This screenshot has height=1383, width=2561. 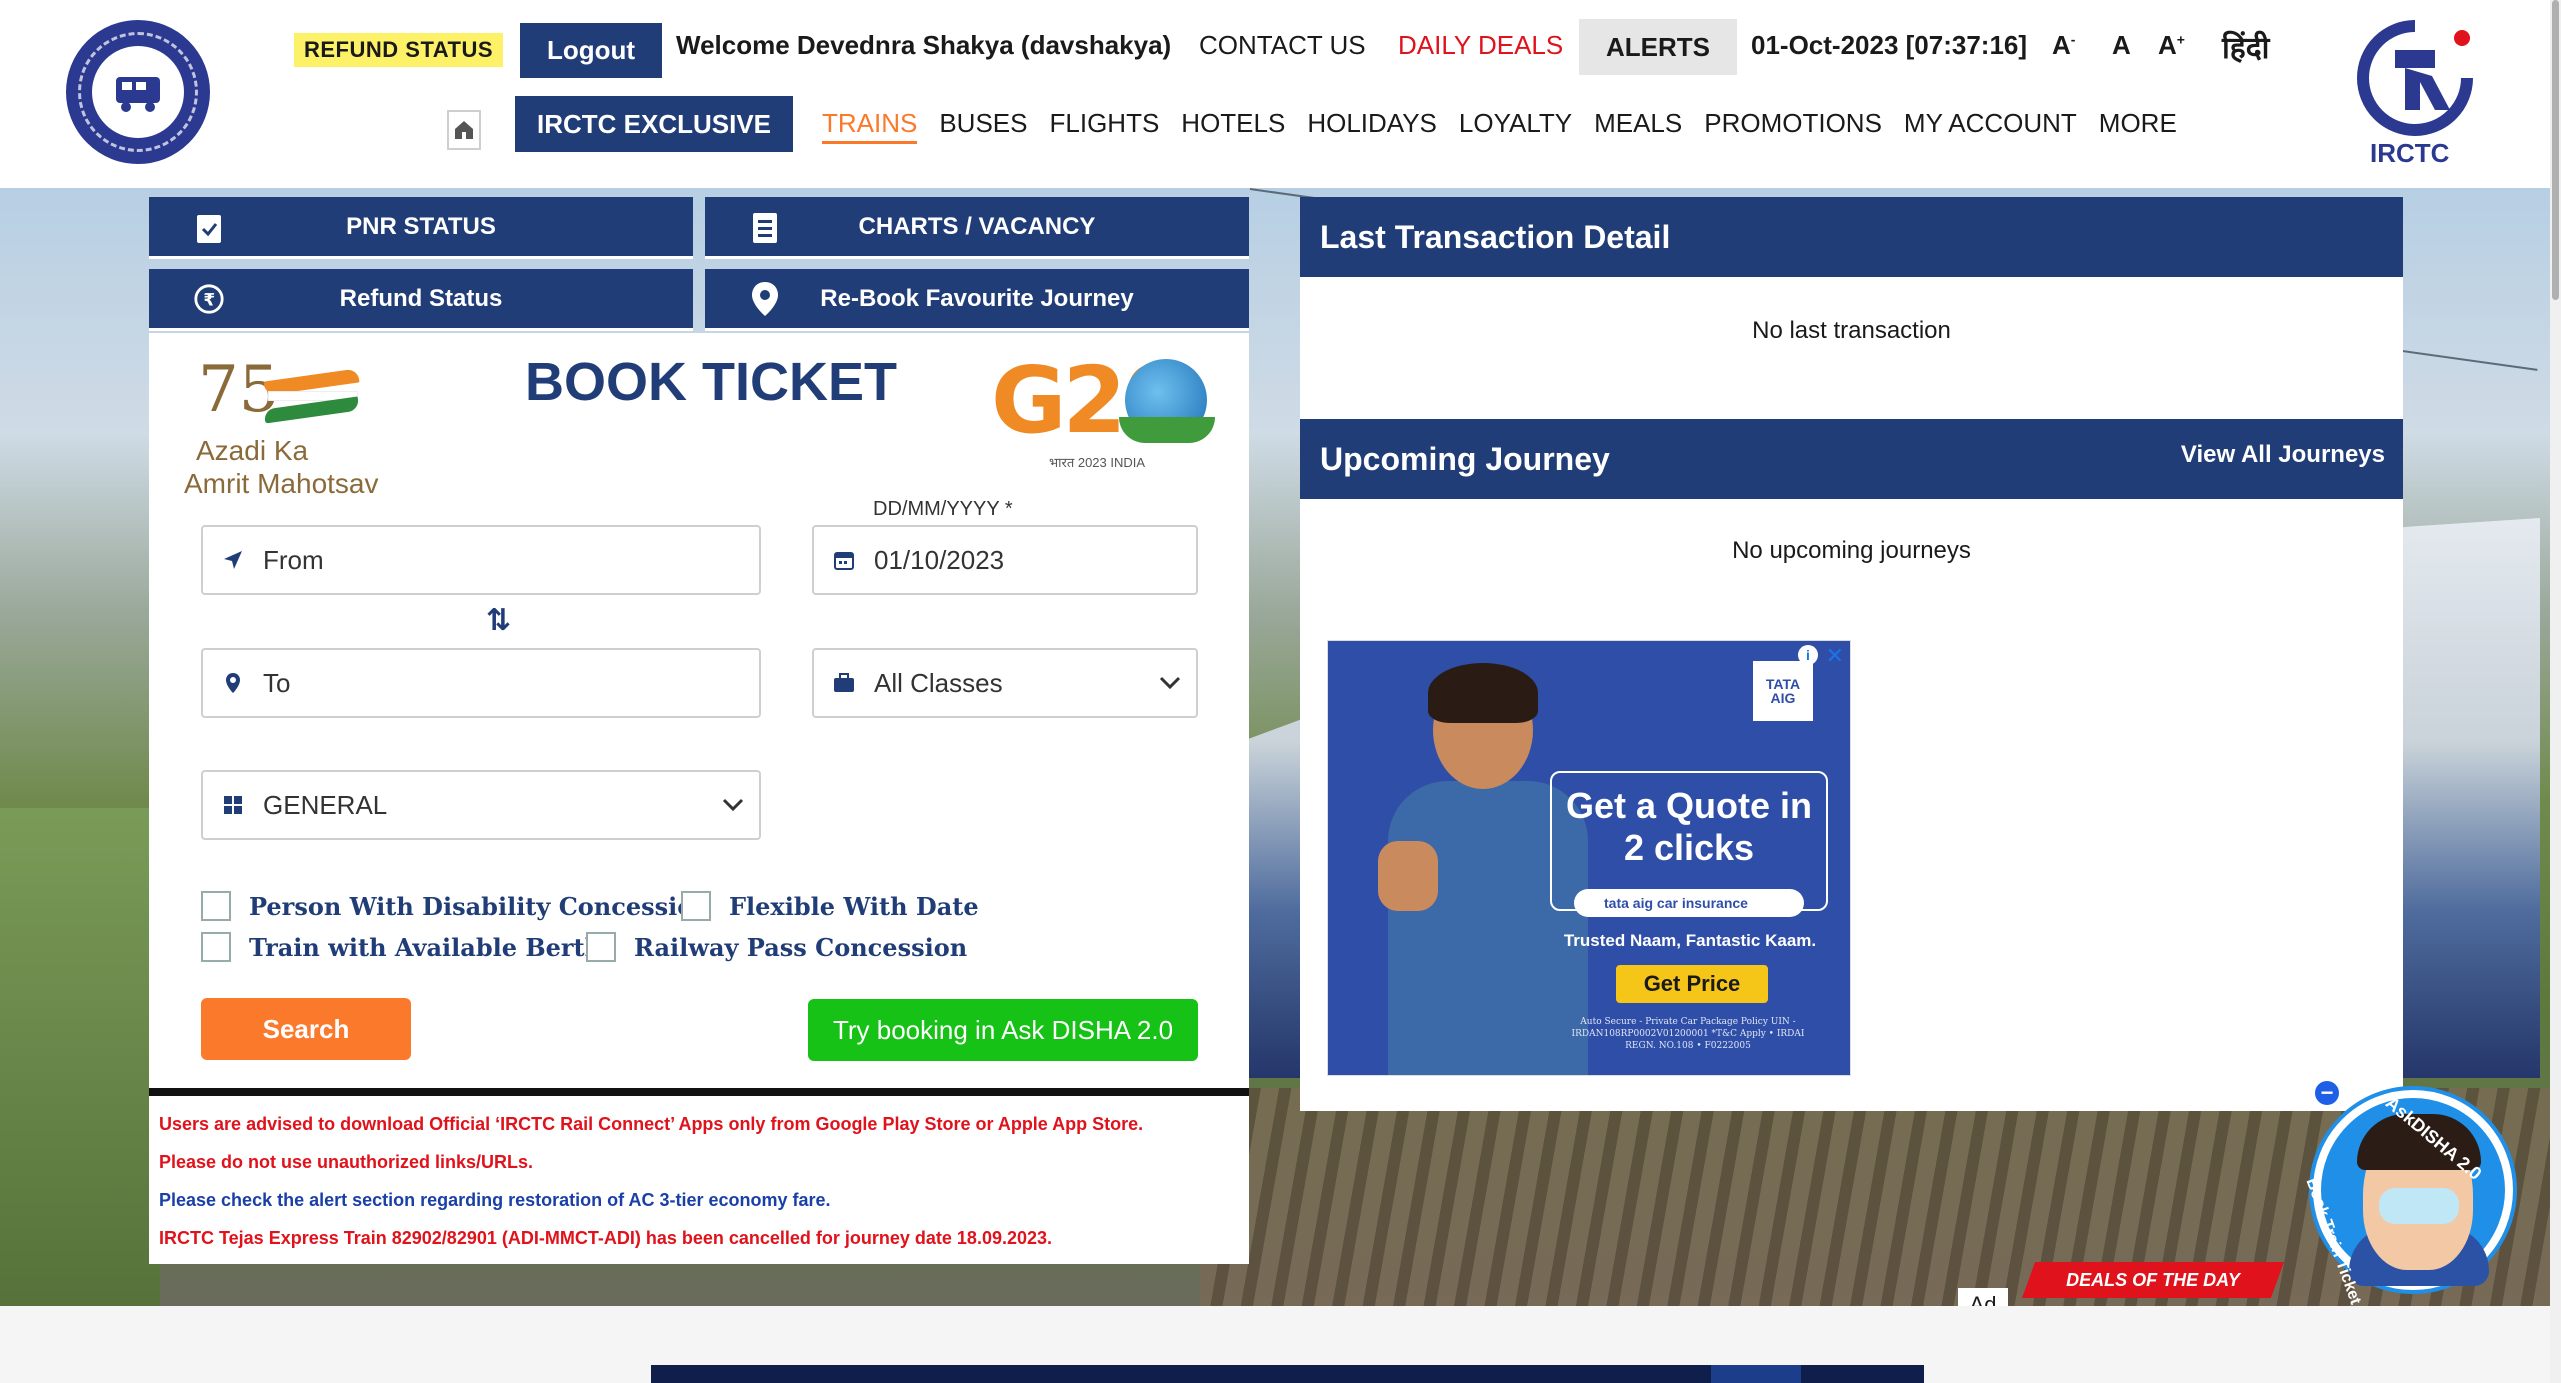 What do you see at coordinates (1692, 984) in the screenshot?
I see `ad-get-price-button: Get Price` at bounding box center [1692, 984].